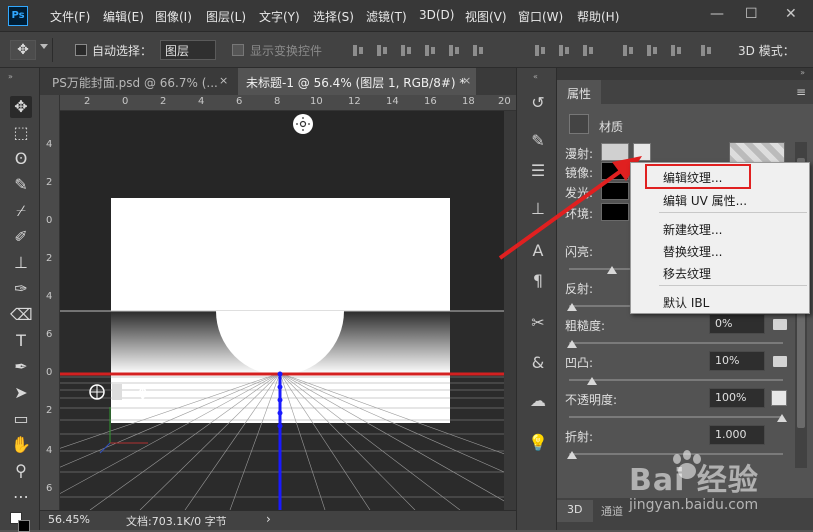  I want to click on menu-item-remove-texture: 移去纹理, so click(687, 273).